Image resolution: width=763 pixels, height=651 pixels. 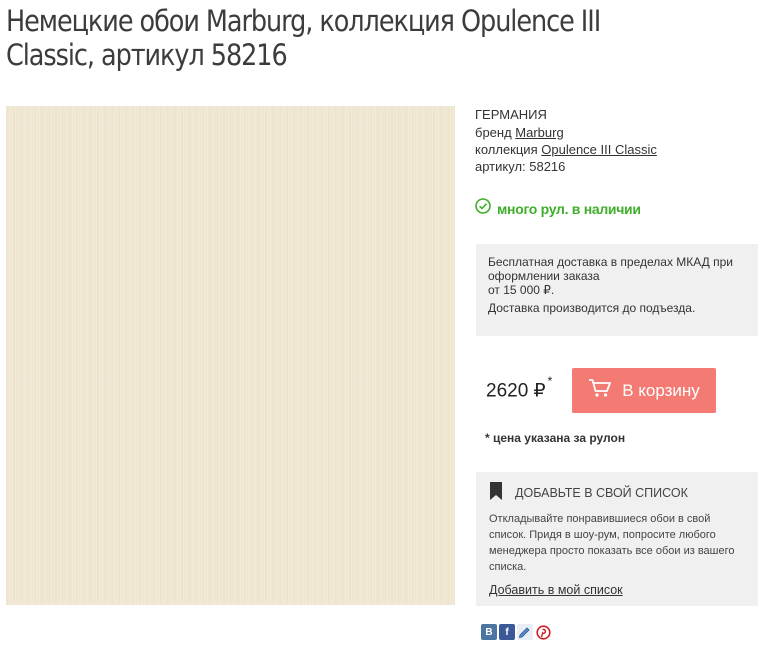 I want to click on price: 2620 ₽ *, so click(x=519, y=388).